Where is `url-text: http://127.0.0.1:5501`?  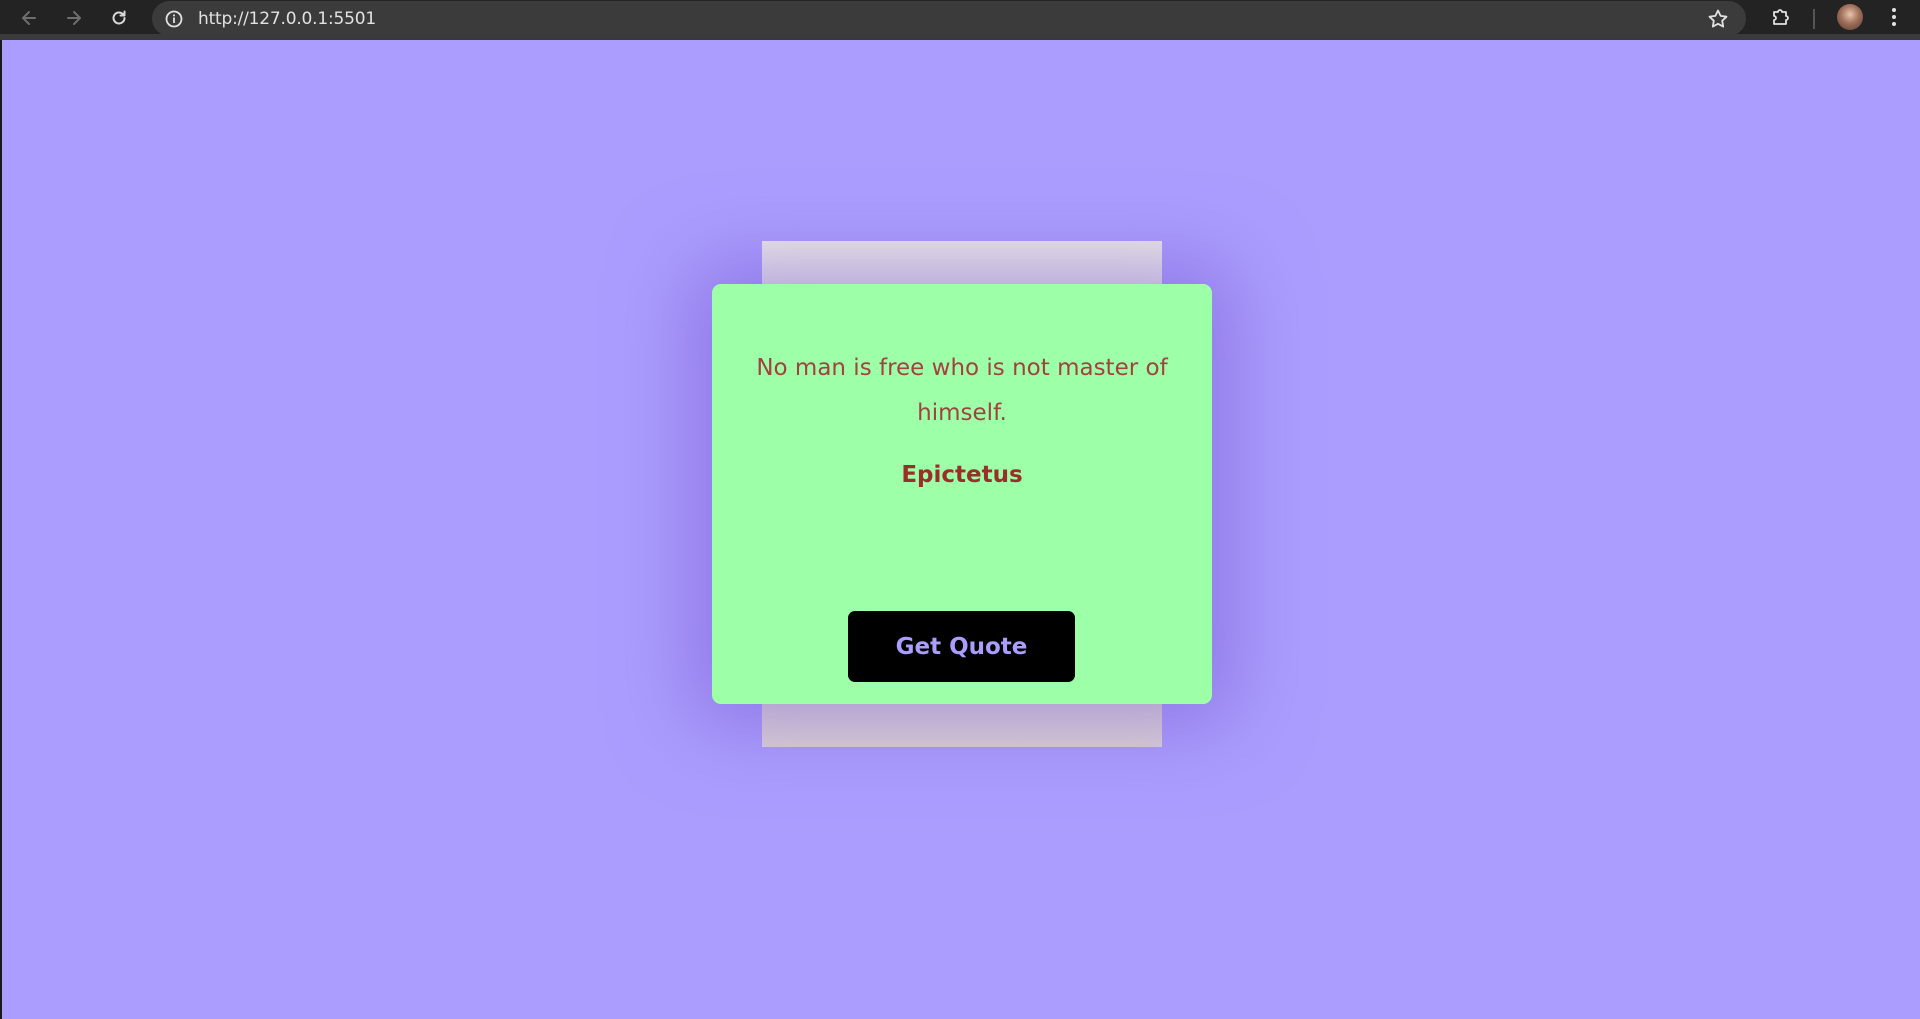 url-text: http://127.0.0.1:5501 is located at coordinates (287, 19).